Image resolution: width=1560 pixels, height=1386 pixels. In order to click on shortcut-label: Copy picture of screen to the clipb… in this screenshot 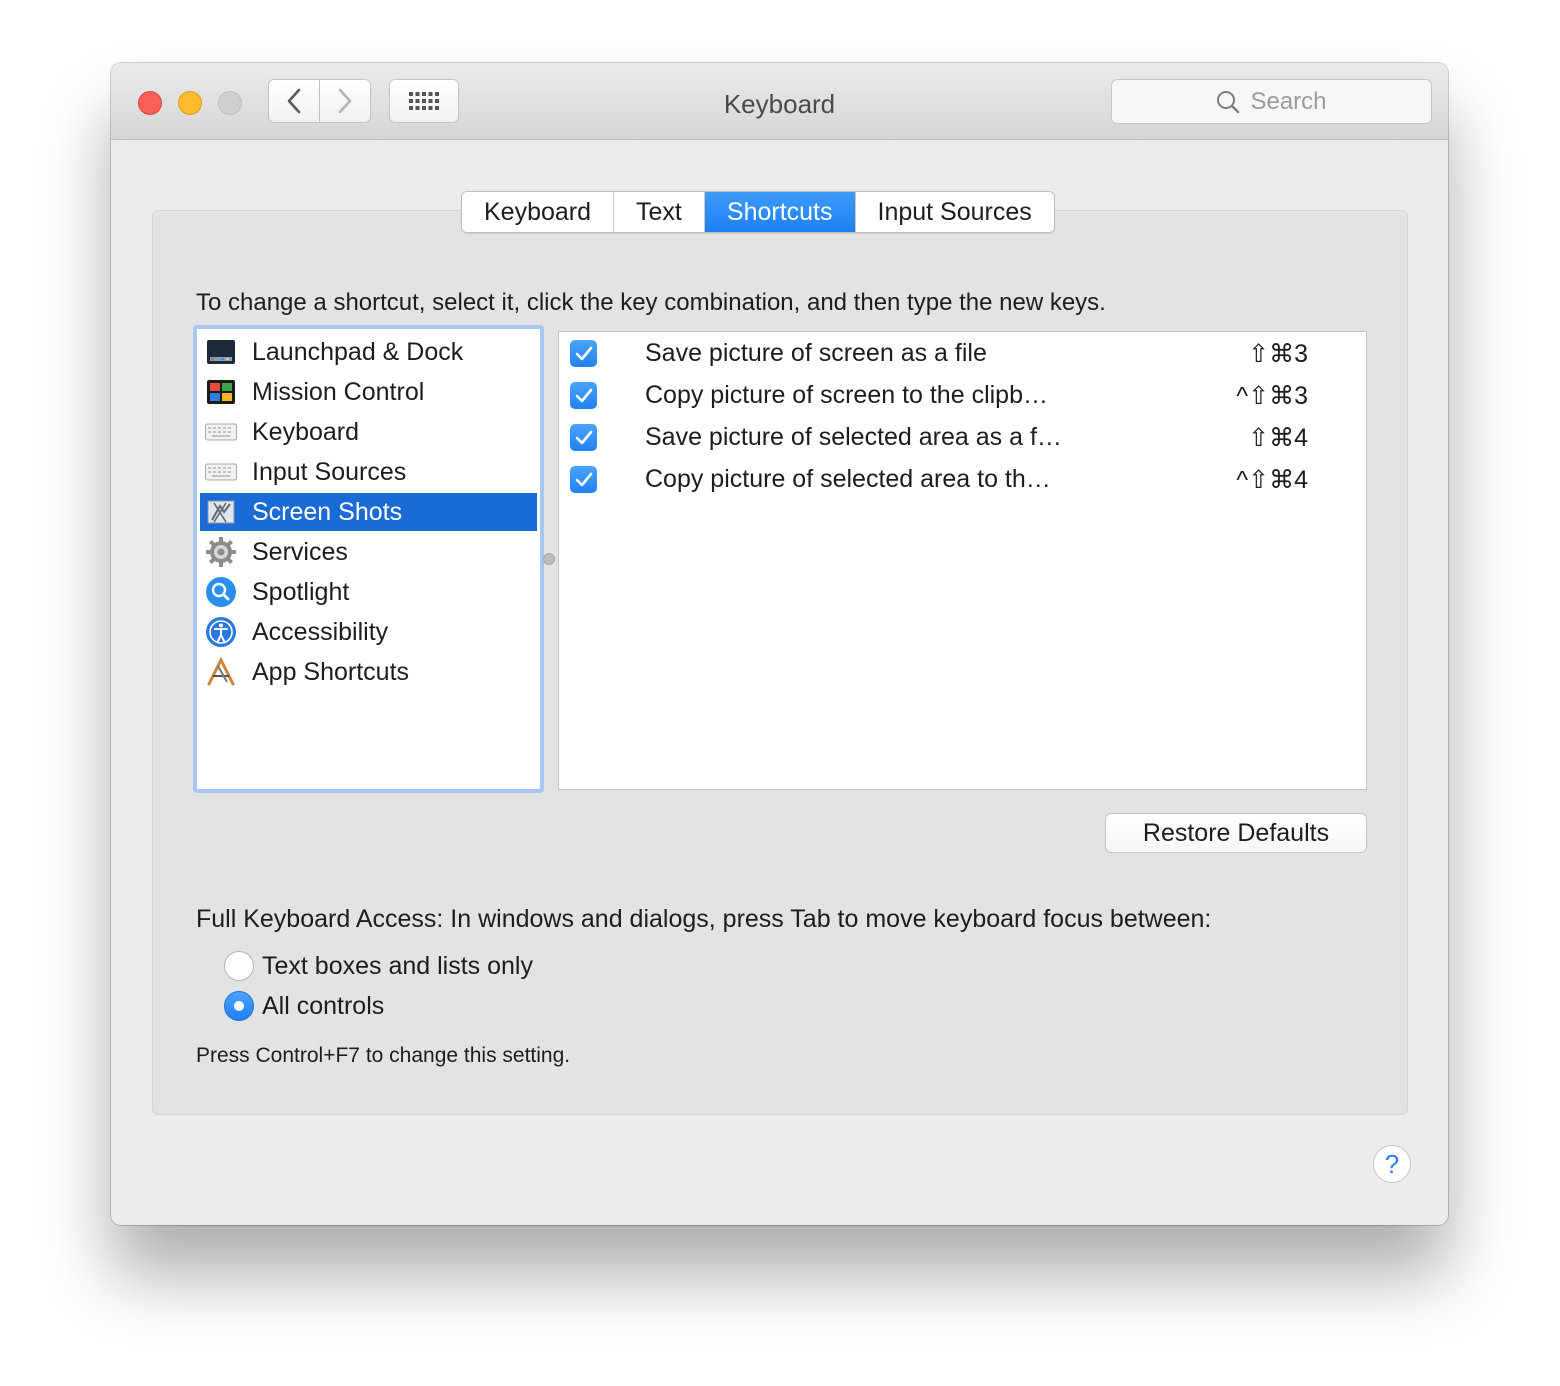, I will do `click(846, 395)`.